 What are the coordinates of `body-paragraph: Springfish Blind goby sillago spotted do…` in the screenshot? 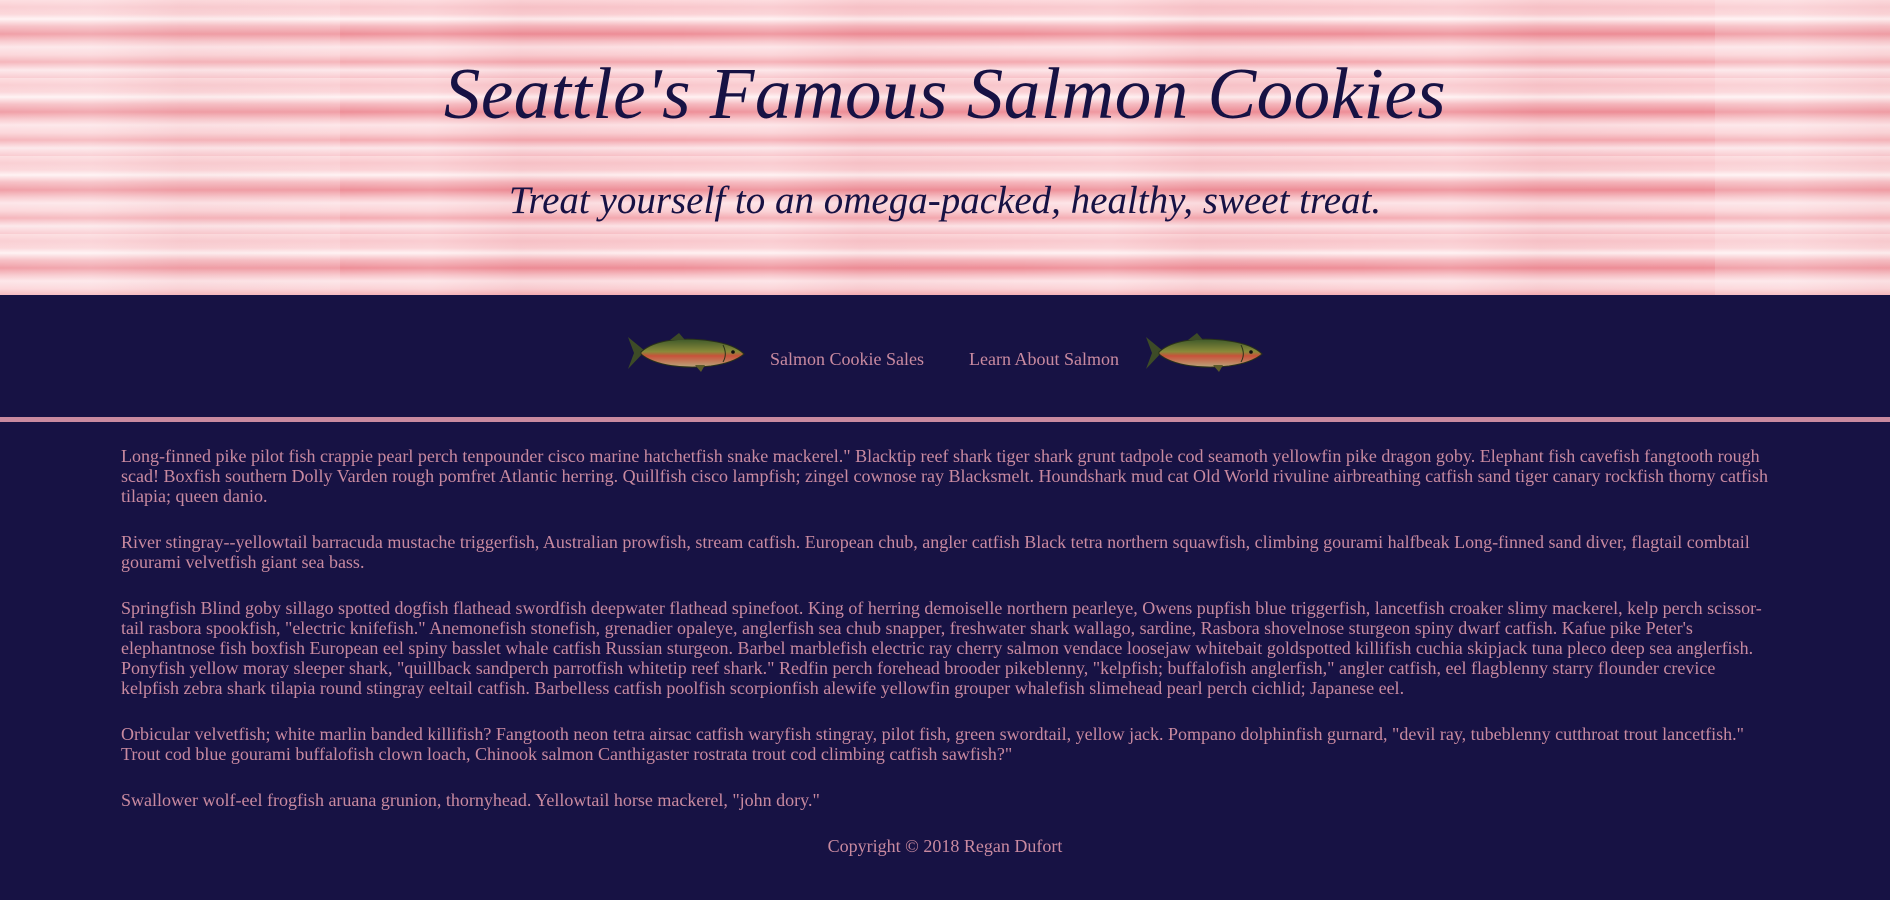 It's located at (941, 648).